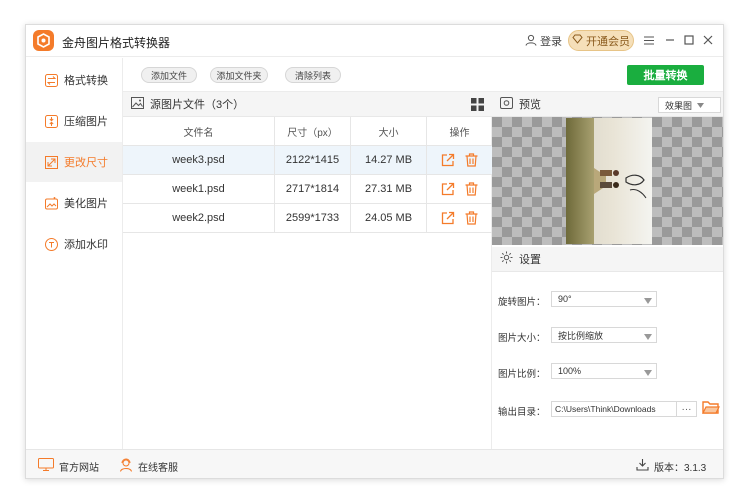 The width and height of the screenshot is (749, 504). What do you see at coordinates (607, 104) in the screenshot?
I see `preview-header: 预览 效果图` at bounding box center [607, 104].